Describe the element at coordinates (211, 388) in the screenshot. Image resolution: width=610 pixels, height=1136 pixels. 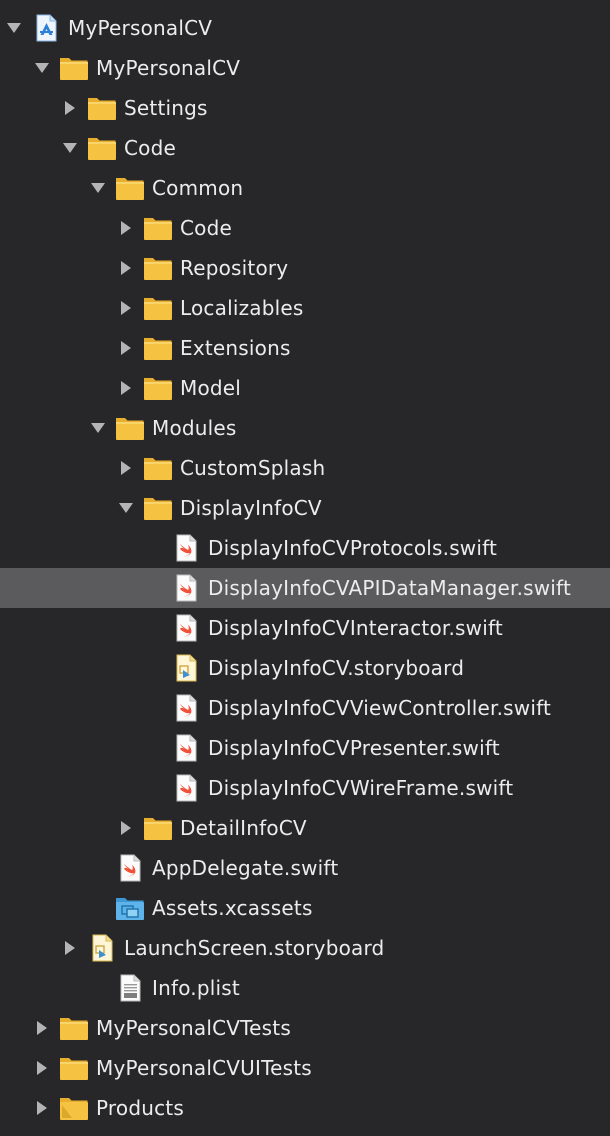
I see `navigator-item-label: Model` at that location.